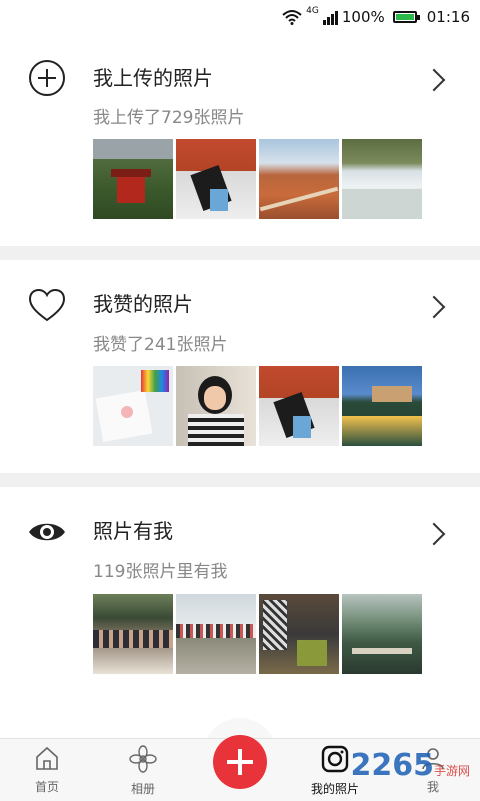 This screenshot has height=801, width=480. Describe the element at coordinates (133, 531) in the screenshot. I see `section-title: 照片有我` at that location.